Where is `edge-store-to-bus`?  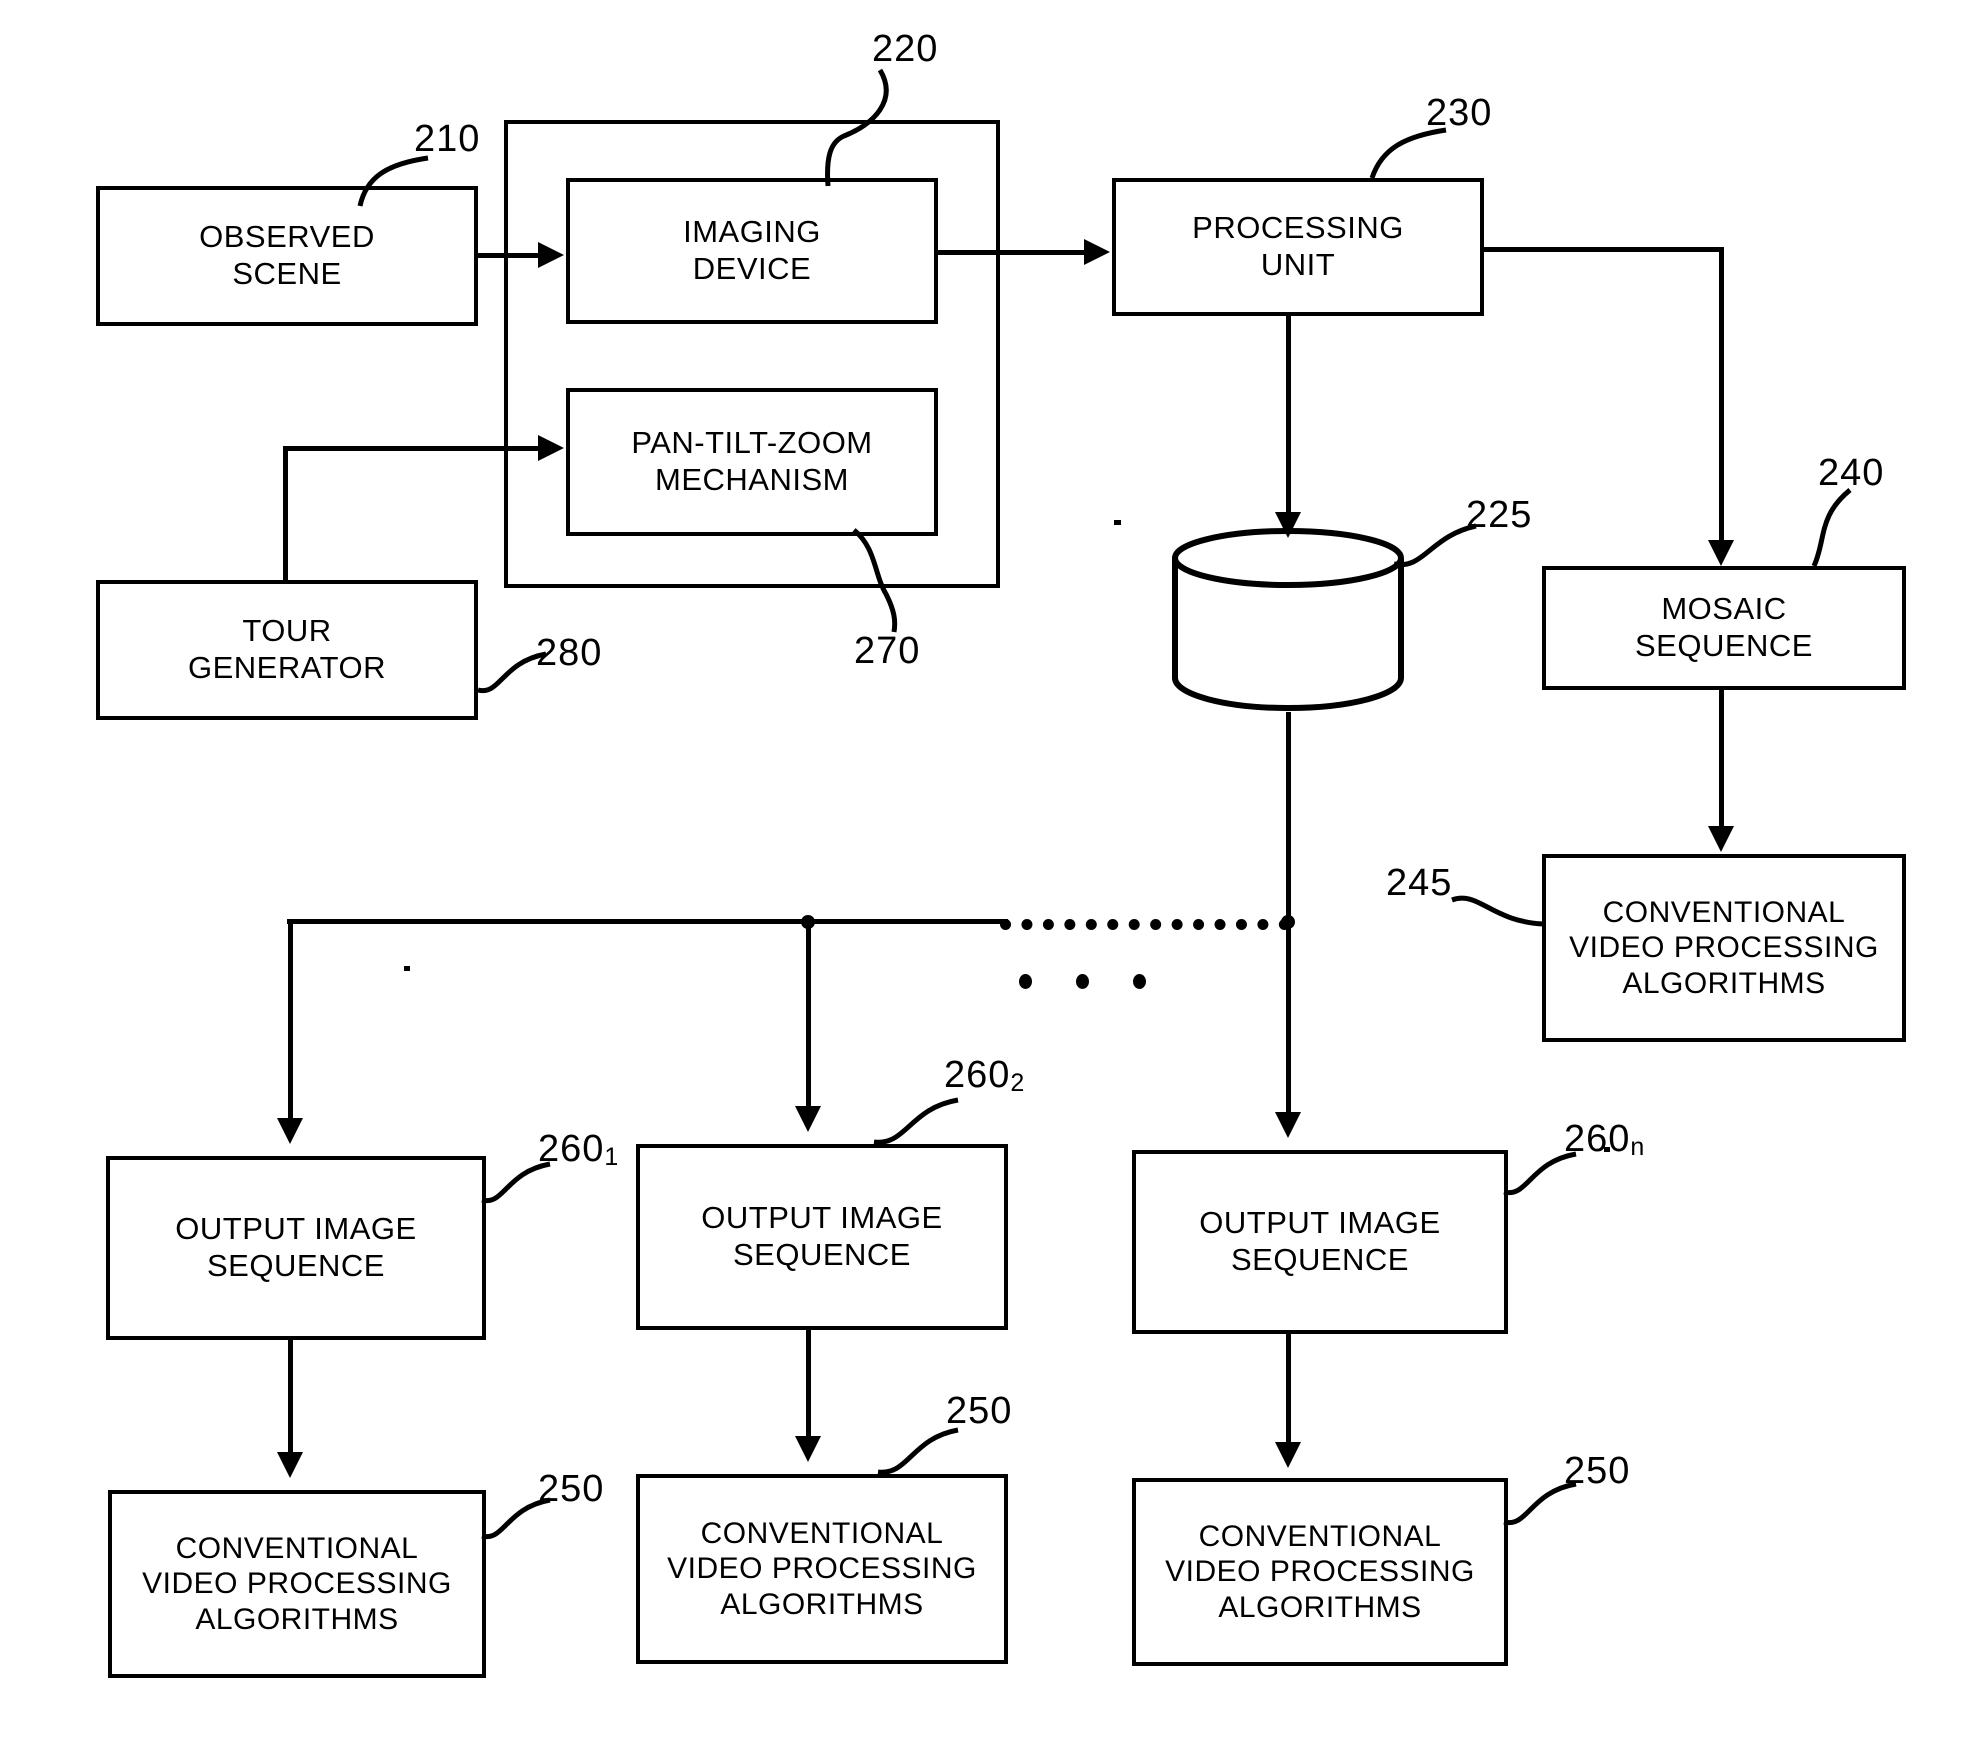
edge-store-to-bus is located at coordinates (1288, 817).